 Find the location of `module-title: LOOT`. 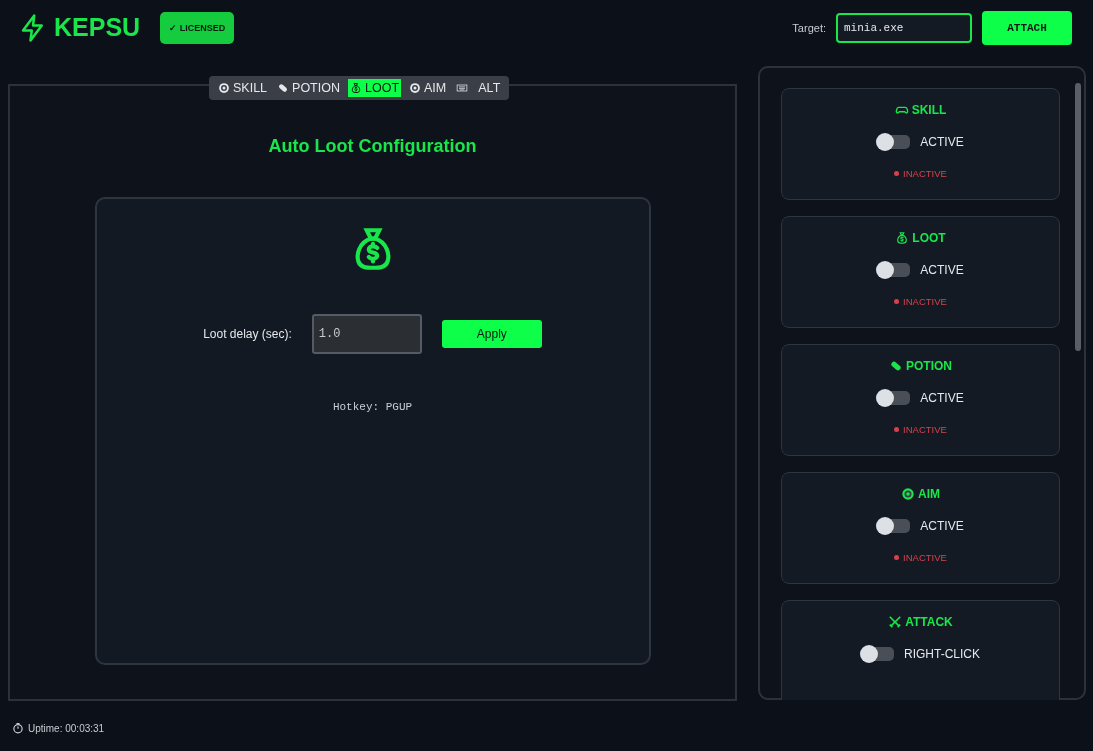

module-title: LOOT is located at coordinates (929, 238).